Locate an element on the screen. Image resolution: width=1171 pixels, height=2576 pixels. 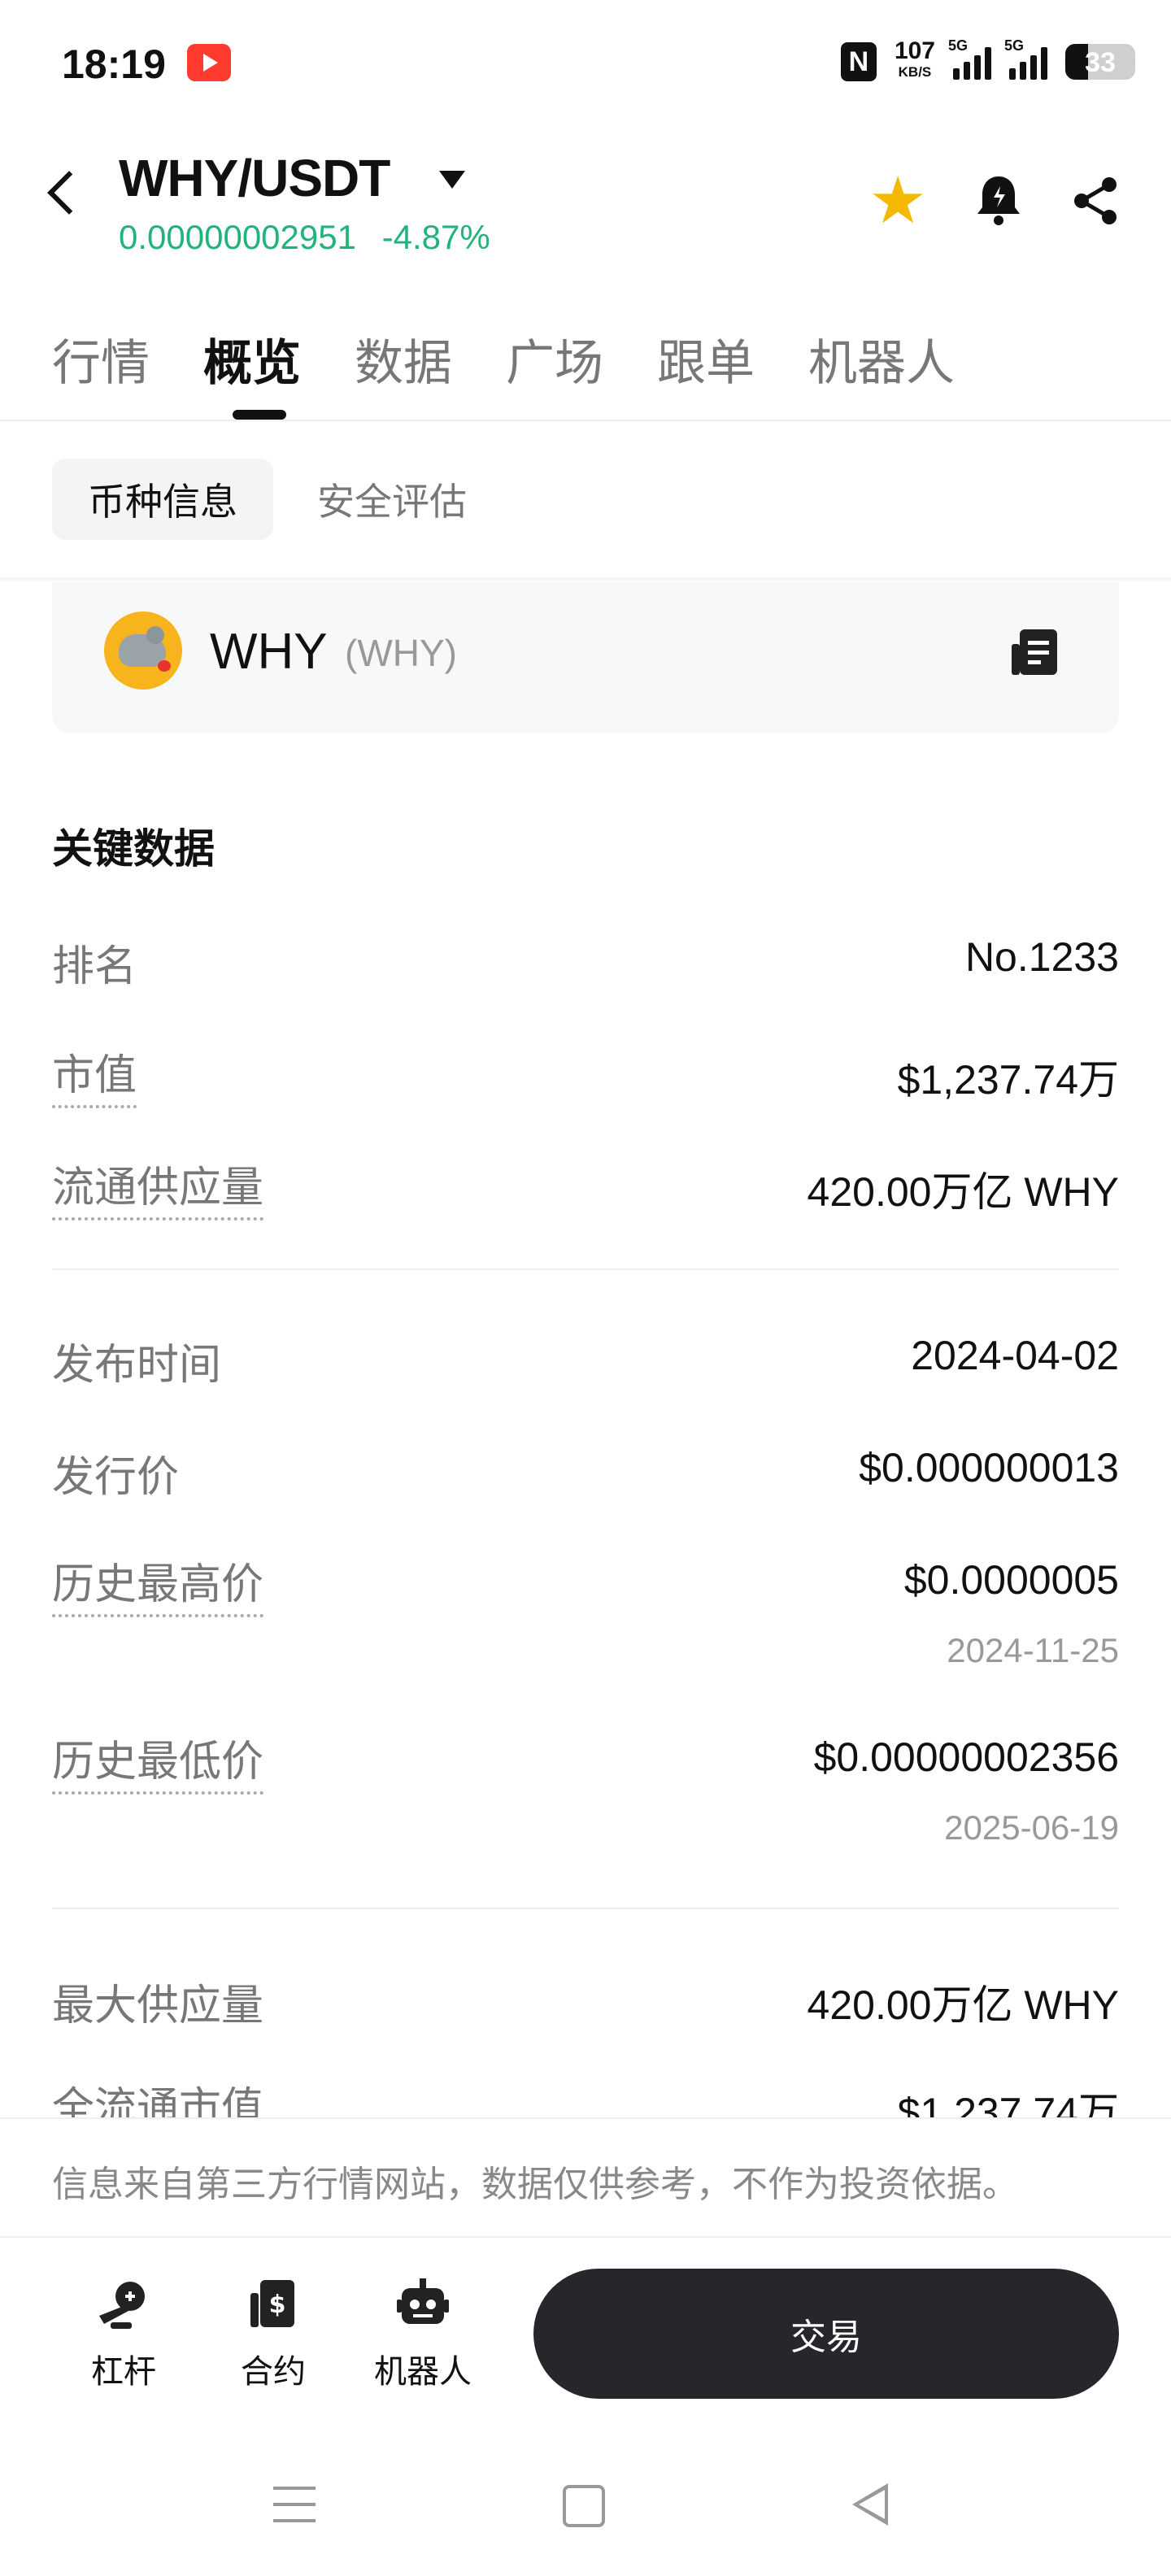
system-menu-icon is located at coordinates (294, 2505).